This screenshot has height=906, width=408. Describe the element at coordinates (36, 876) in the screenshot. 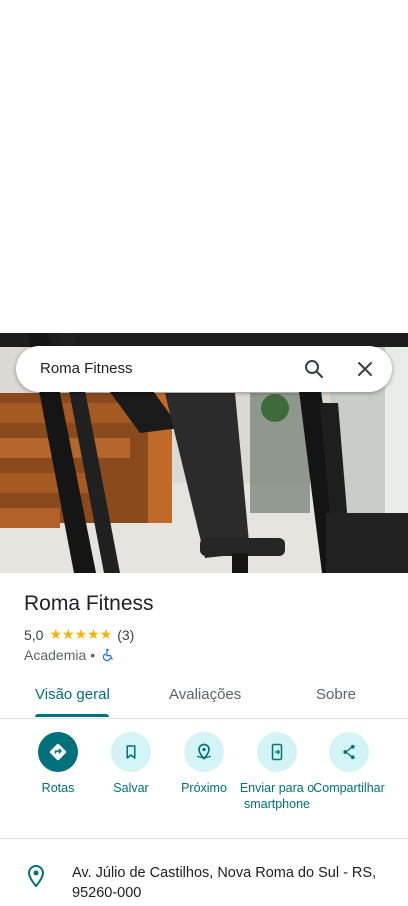

I see `location-pin-icon` at that location.